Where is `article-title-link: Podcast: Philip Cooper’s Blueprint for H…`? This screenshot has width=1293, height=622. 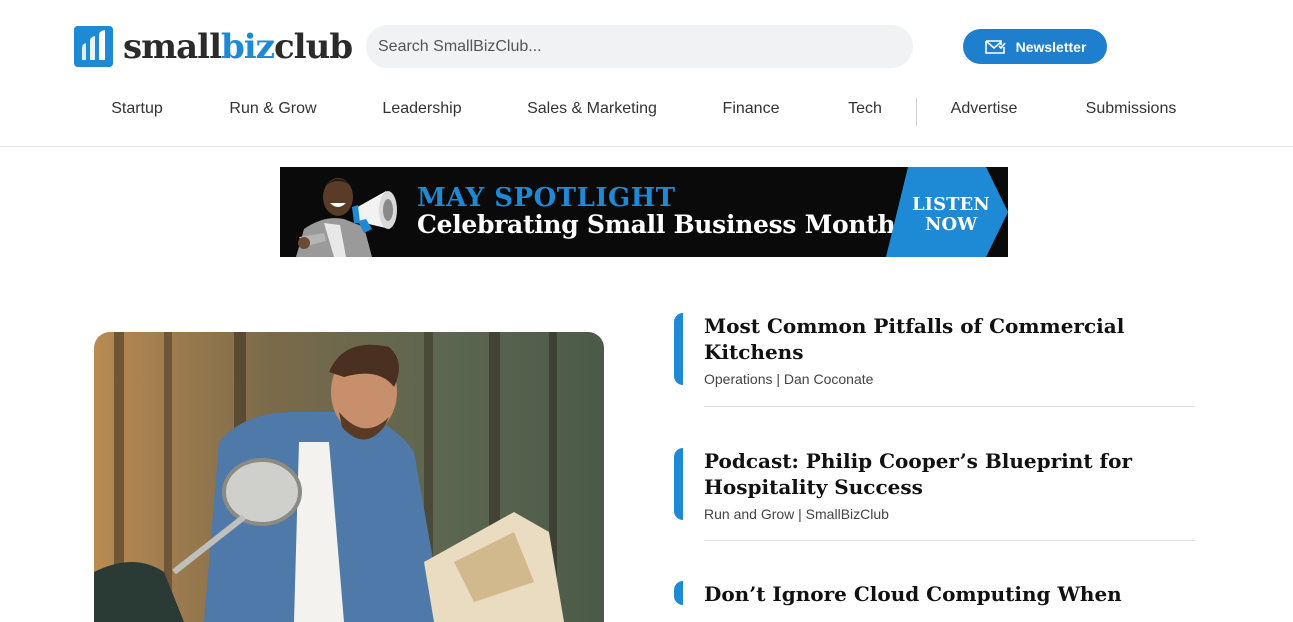 article-title-link: Podcast: Philip Cooper’s Blueprint for H… is located at coordinates (934, 474).